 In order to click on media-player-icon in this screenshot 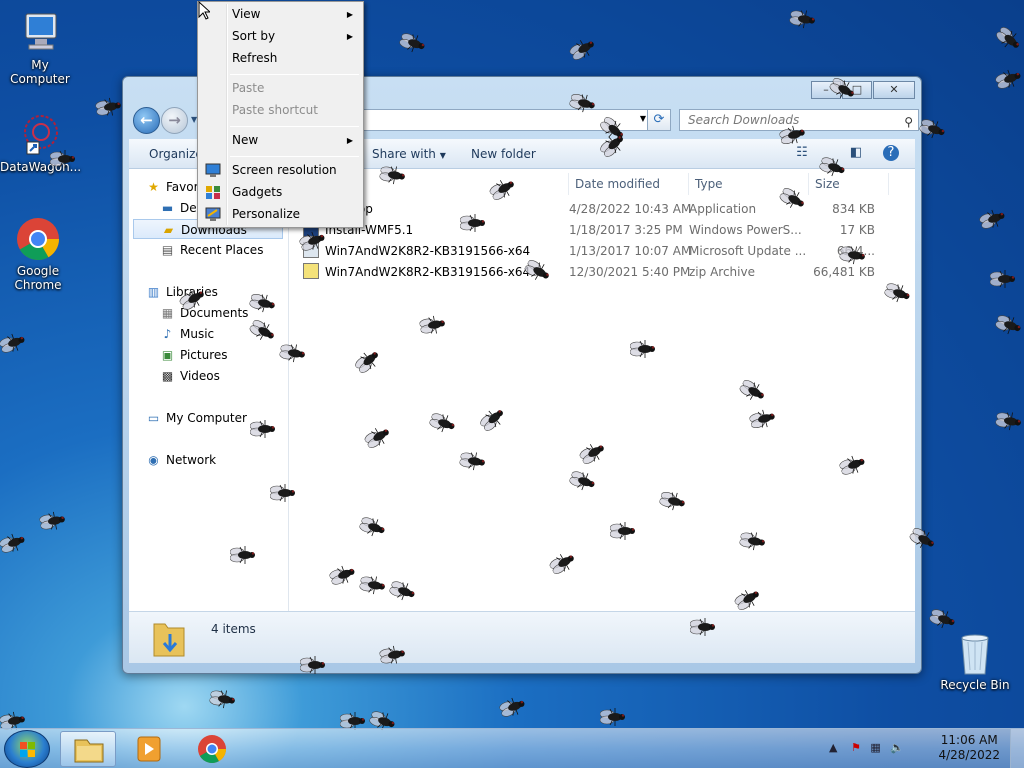, I will do `click(149, 749)`.